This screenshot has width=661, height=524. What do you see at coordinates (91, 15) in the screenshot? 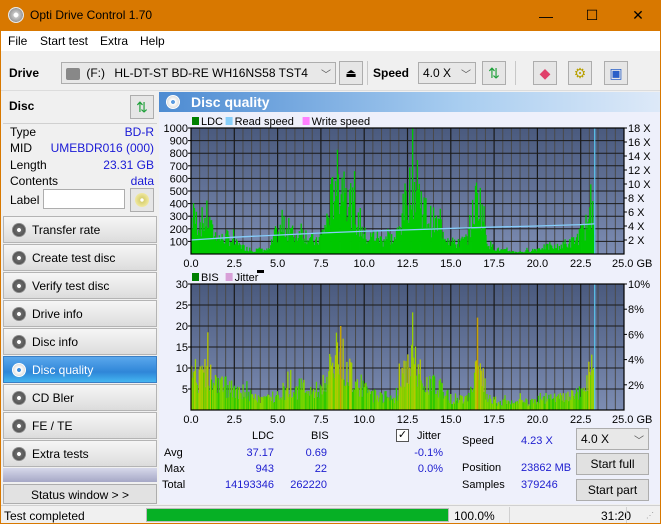
I see `window-title: Opti Drive Control 1.70` at bounding box center [91, 15].